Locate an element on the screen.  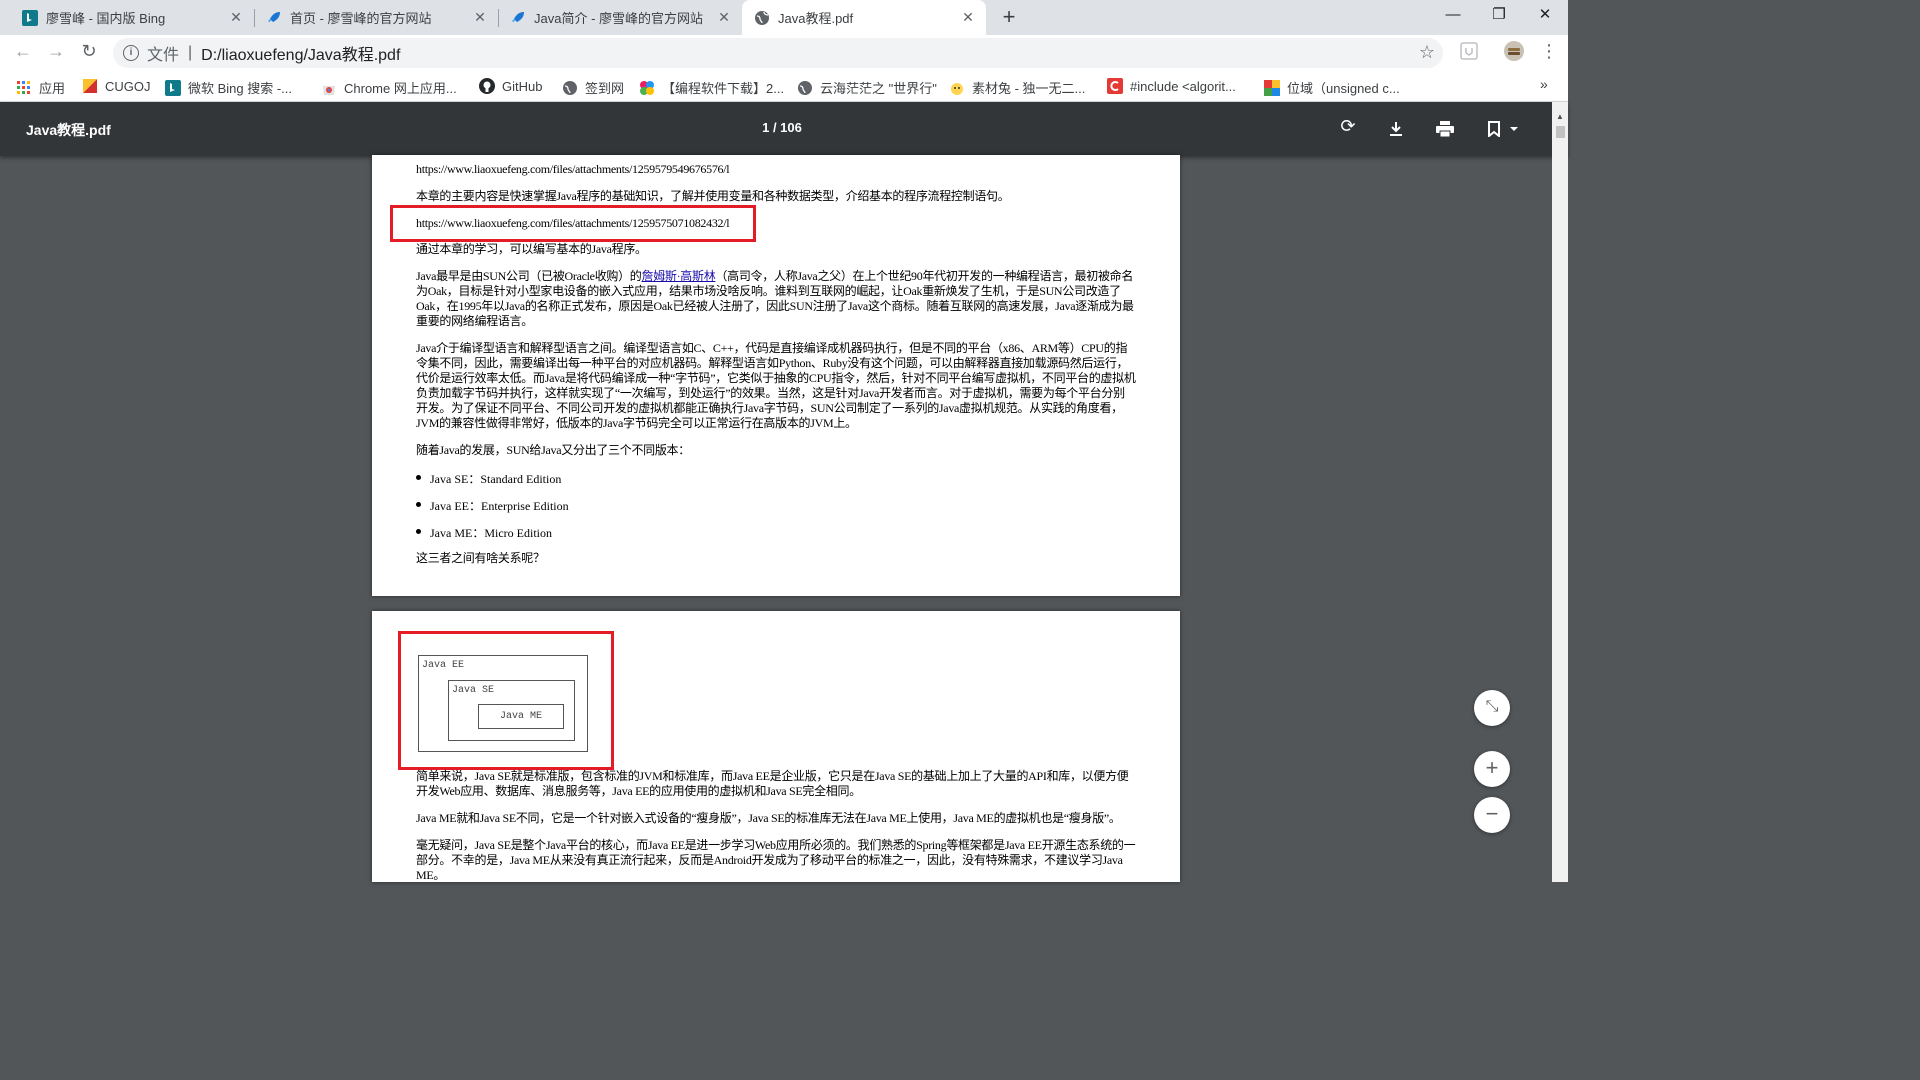
bookmark-star-icon: ☆ is located at coordinates (1427, 52).